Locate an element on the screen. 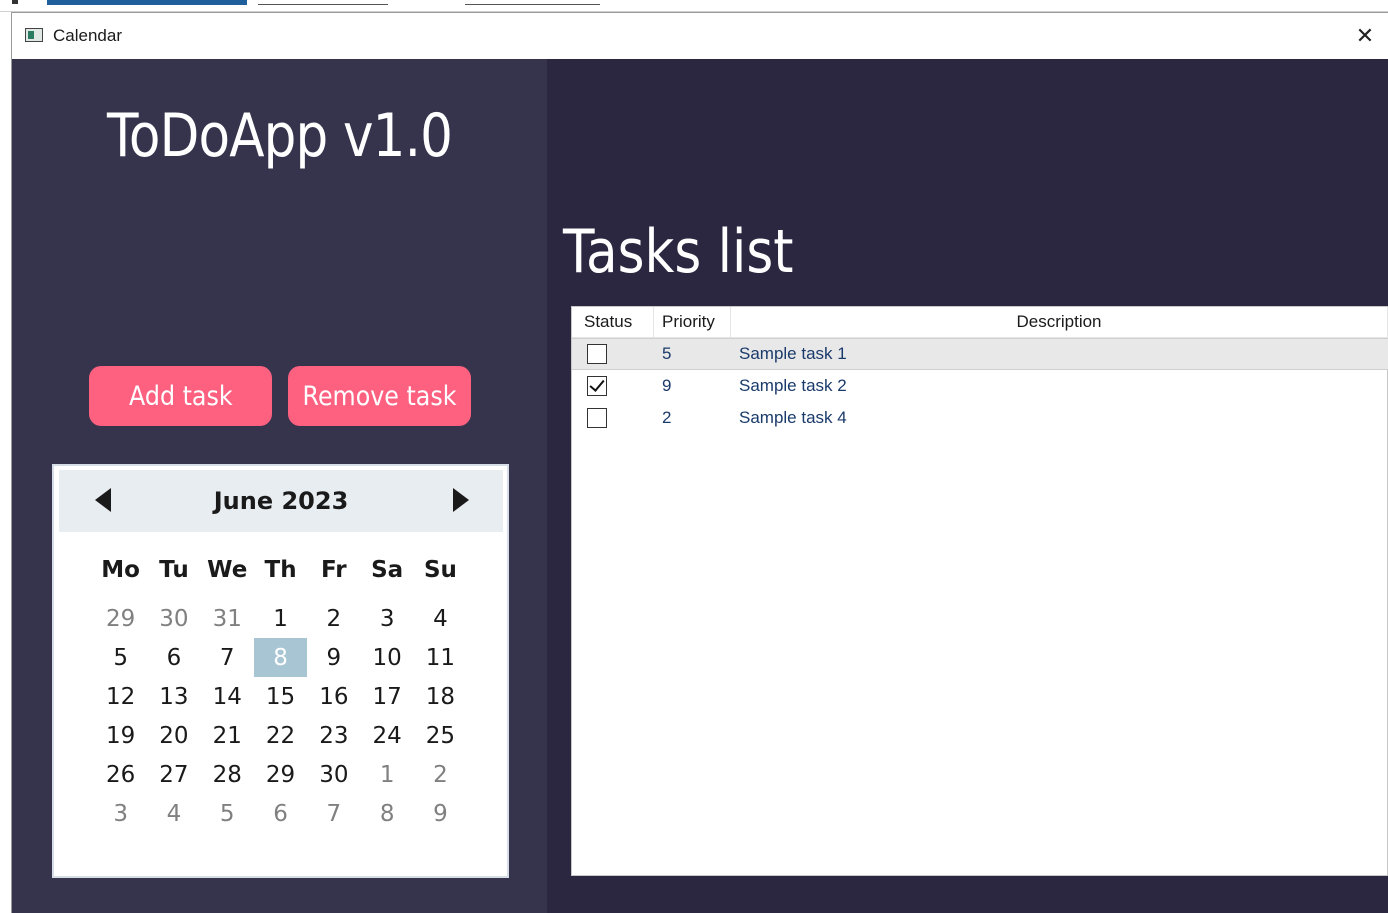 This screenshot has height=913, width=1388. priority-cell: 5 is located at coordinates (667, 353).